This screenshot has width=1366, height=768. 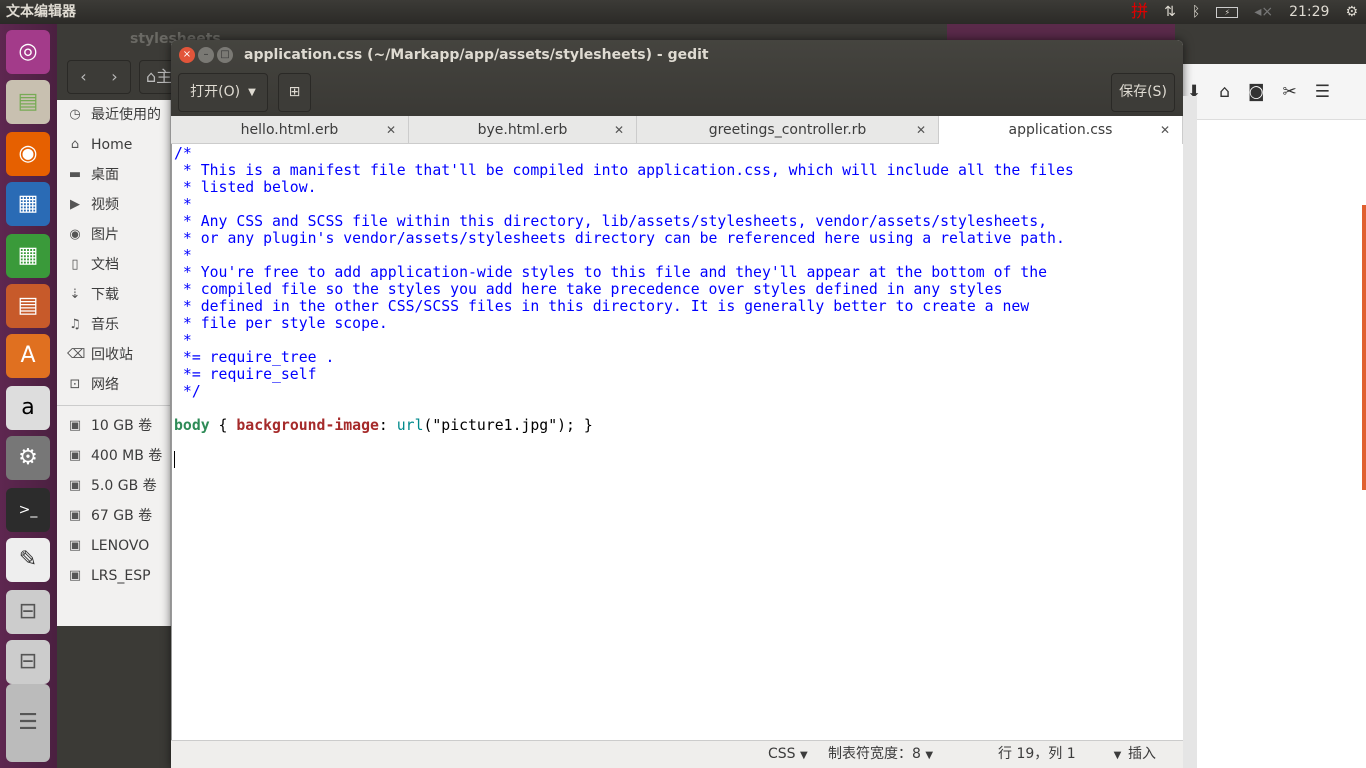 What do you see at coordinates (387, 425) in the screenshot?
I see `code-colon: :` at bounding box center [387, 425].